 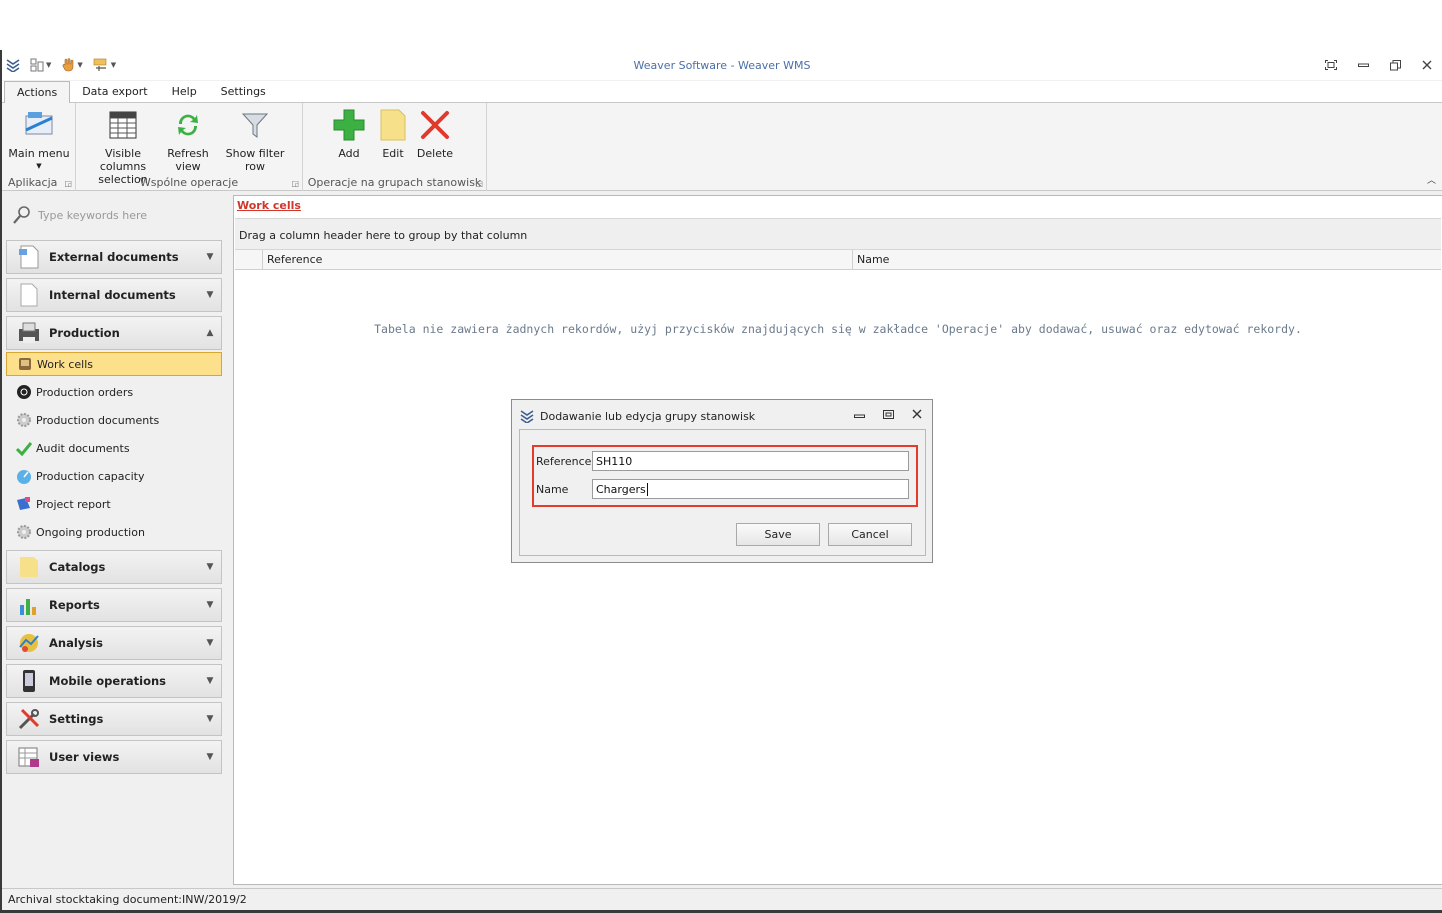 I want to click on report-icon, so click(x=24, y=504).